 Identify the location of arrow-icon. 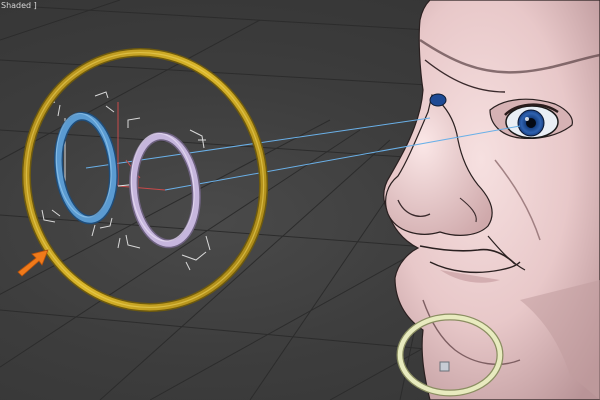
(33, 263).